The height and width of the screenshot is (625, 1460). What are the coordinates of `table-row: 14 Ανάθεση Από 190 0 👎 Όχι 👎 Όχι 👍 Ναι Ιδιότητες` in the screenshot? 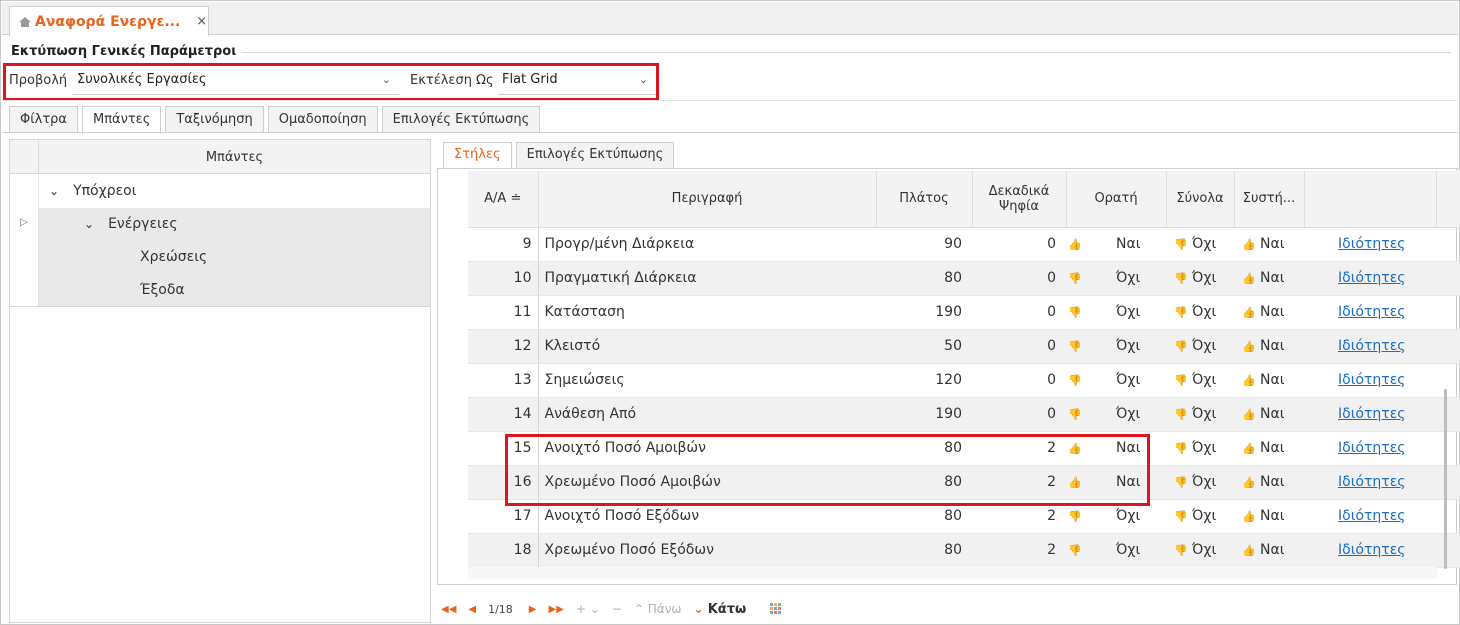 It's located at (964, 414).